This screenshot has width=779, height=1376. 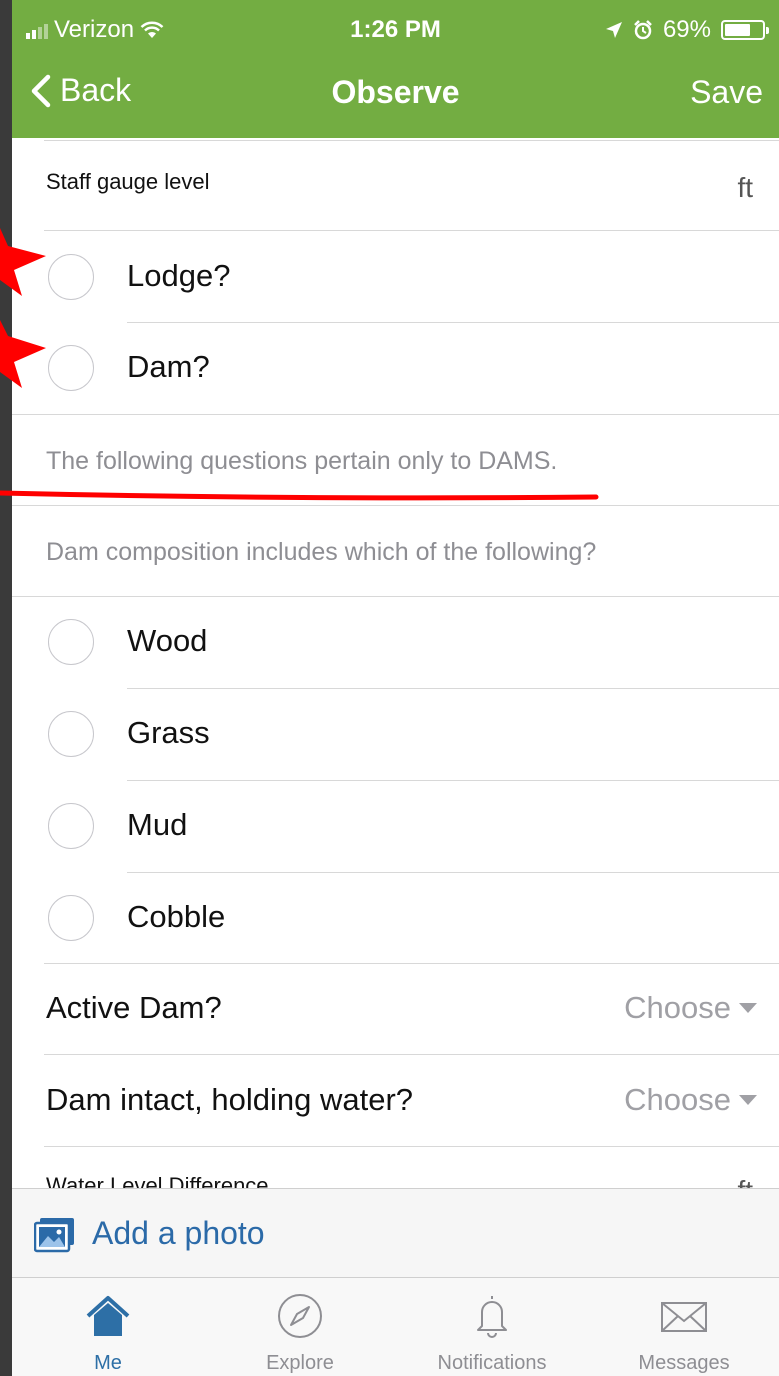 What do you see at coordinates (54, 1235) in the screenshot?
I see `photo-icon` at bounding box center [54, 1235].